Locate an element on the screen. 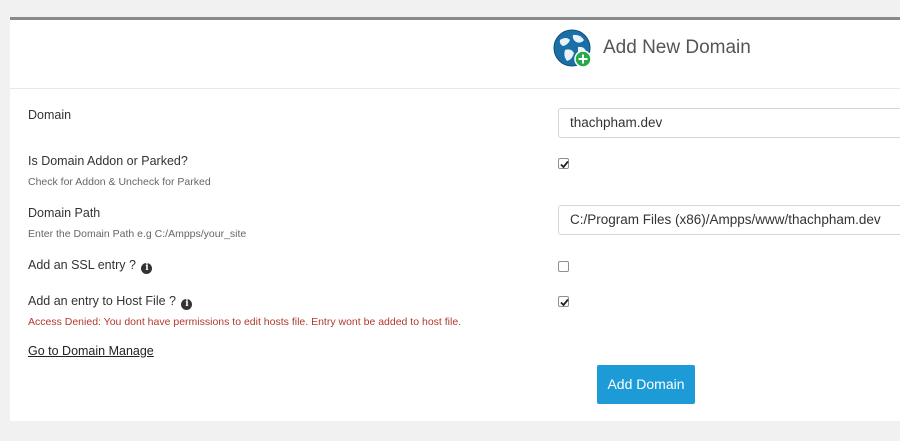 Image resolution: width=900 pixels, height=441 pixels. globe-add-icon is located at coordinates (572, 48).